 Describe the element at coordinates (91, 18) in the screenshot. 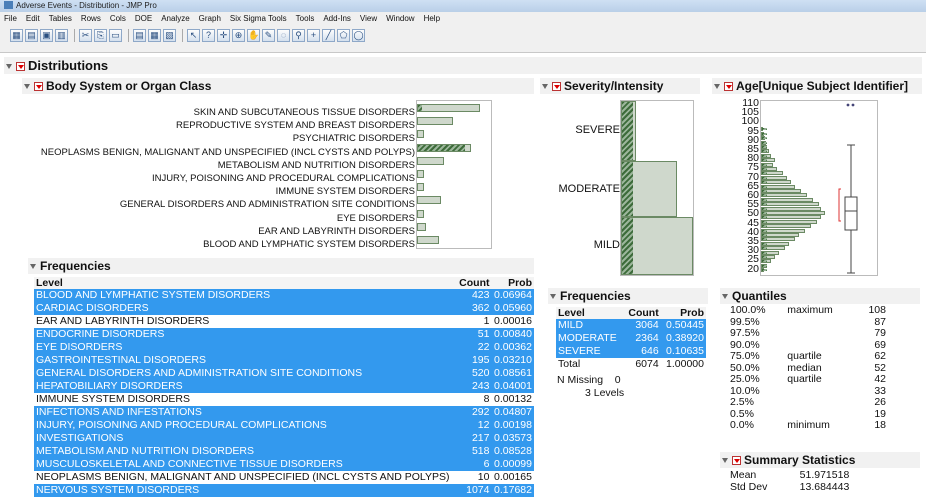

I see `menu-rows: Rows` at that location.